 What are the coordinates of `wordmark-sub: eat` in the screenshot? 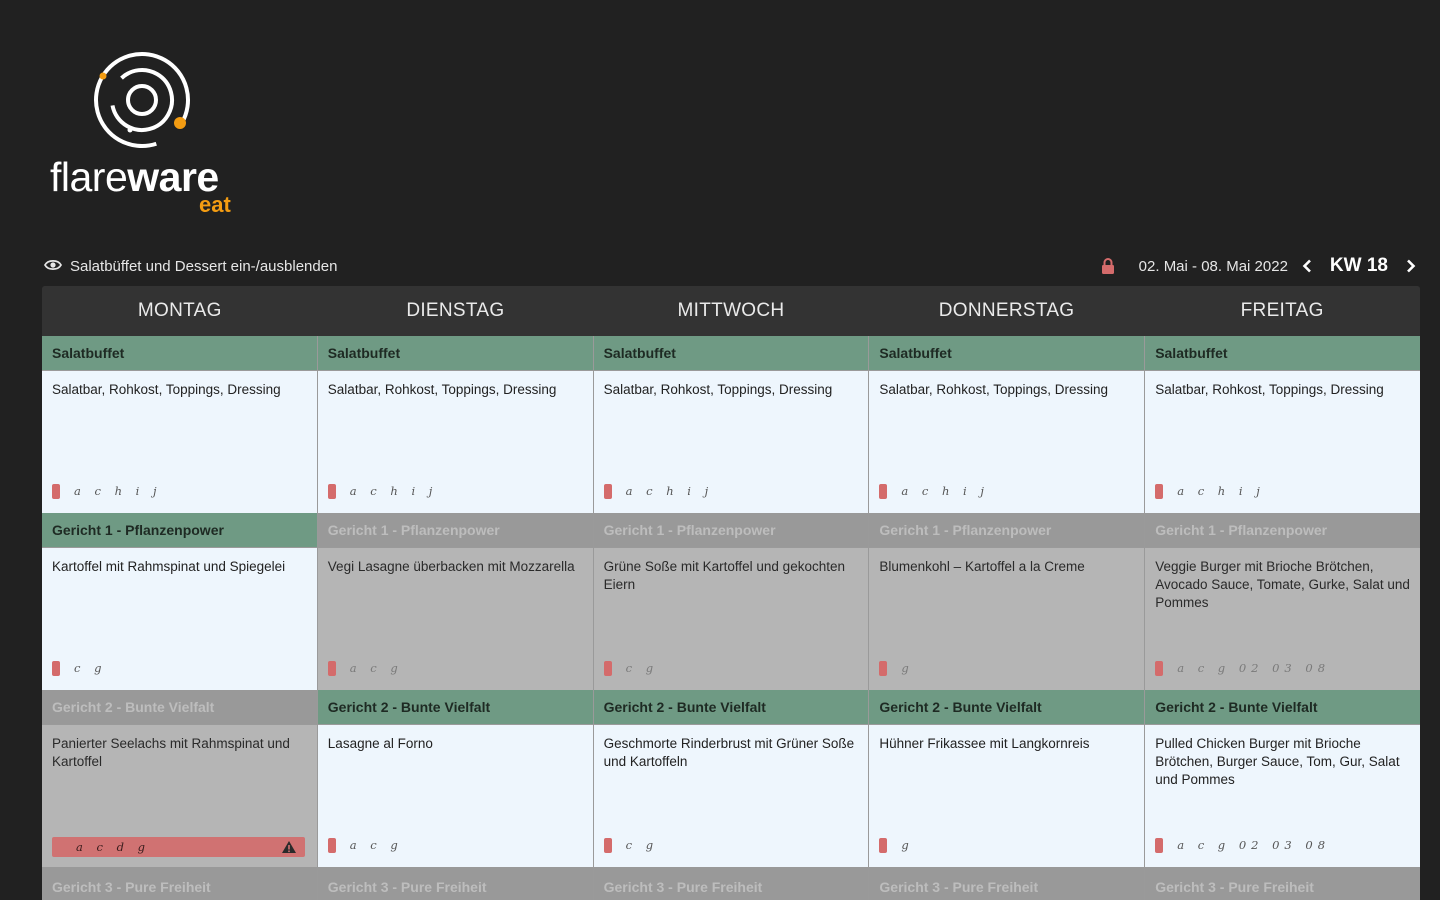 It's located at (215, 204).